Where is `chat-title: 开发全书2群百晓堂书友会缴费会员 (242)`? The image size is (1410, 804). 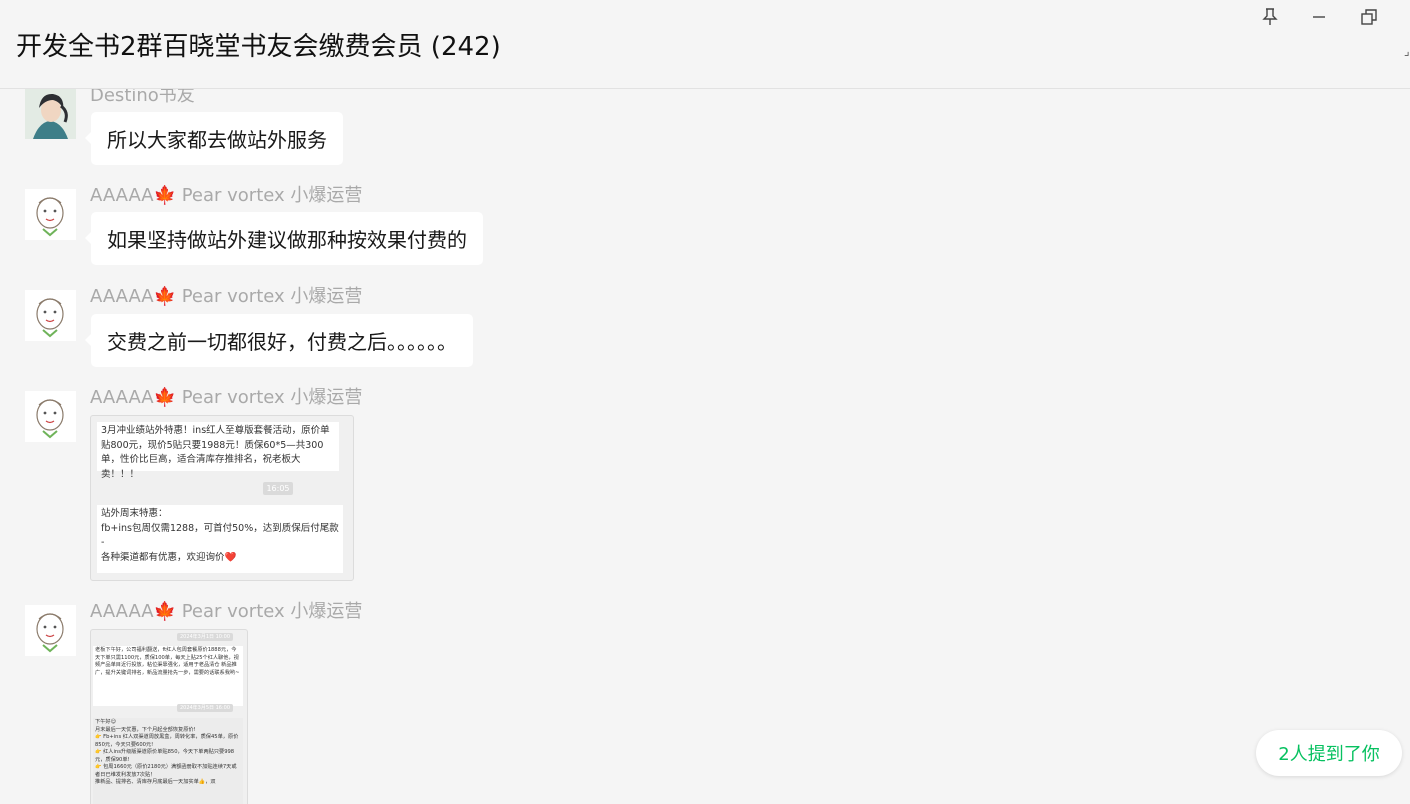 chat-title: 开发全书2群百晓堂书友会缴费会员 (242) is located at coordinates (258, 47).